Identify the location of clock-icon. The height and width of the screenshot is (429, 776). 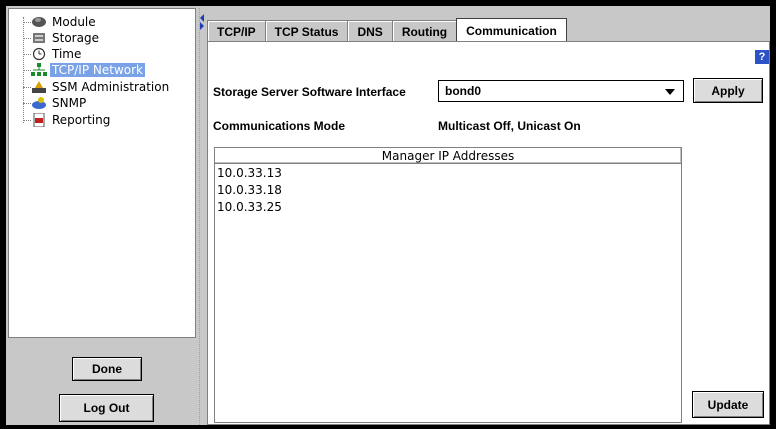
(39, 54).